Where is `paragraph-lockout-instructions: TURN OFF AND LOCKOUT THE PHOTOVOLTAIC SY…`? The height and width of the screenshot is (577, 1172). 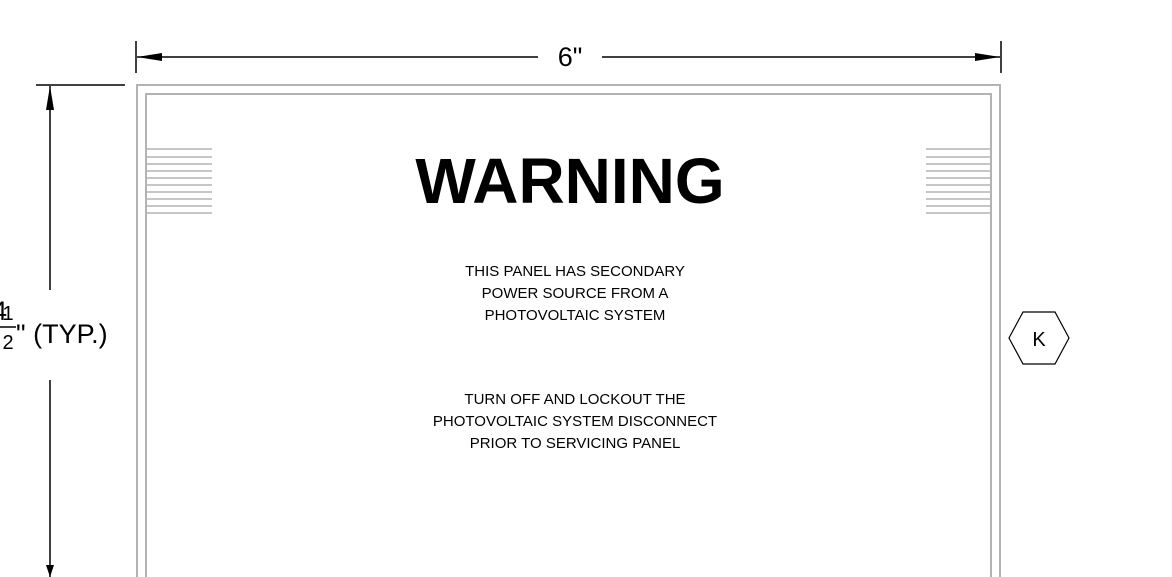
paragraph-lockout-instructions: TURN OFF AND LOCKOUT THE PHOTOVOLTAIC SY… is located at coordinates (575, 421).